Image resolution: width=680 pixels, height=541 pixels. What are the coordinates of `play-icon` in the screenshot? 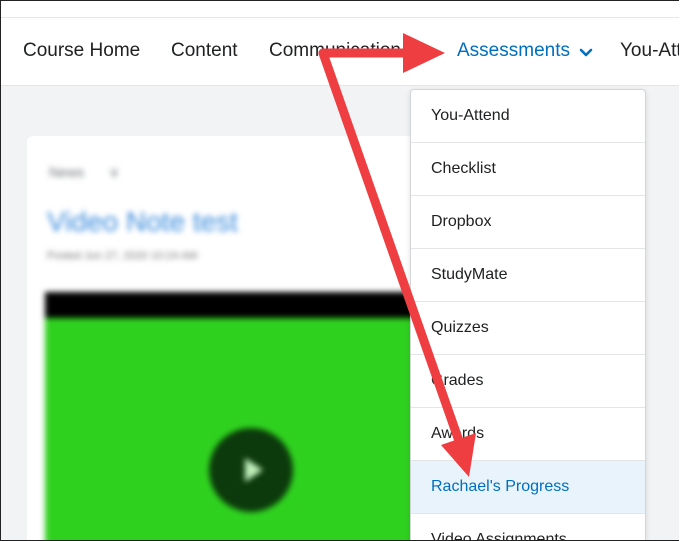 It's located at (254, 470).